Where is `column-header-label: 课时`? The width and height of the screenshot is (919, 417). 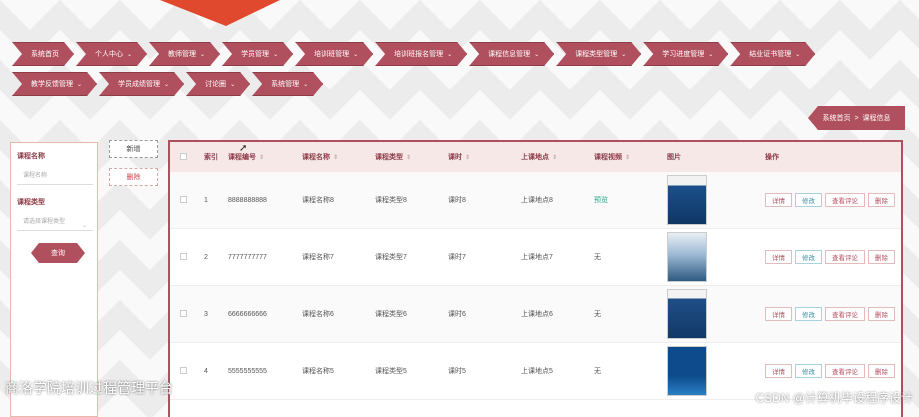 column-header-label: 课时 is located at coordinates (455, 157).